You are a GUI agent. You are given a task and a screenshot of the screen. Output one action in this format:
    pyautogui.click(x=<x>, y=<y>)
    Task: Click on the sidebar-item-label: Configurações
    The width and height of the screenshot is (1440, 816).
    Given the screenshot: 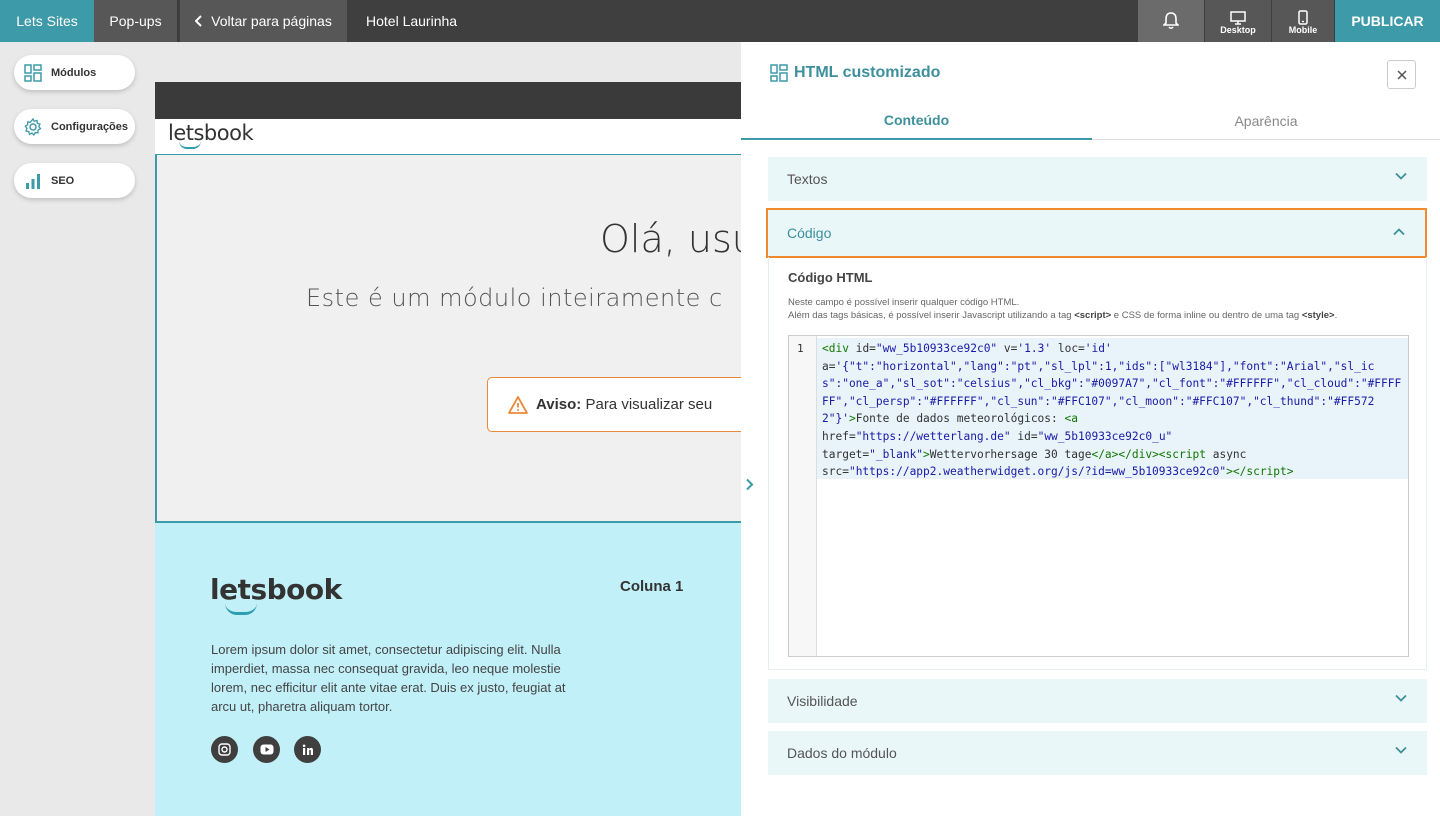 What is the action you would take?
    pyautogui.click(x=90, y=126)
    